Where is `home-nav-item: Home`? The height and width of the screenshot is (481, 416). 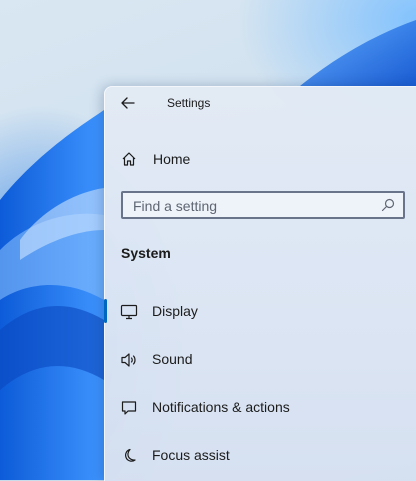 home-nav-item: Home is located at coordinates (260, 159).